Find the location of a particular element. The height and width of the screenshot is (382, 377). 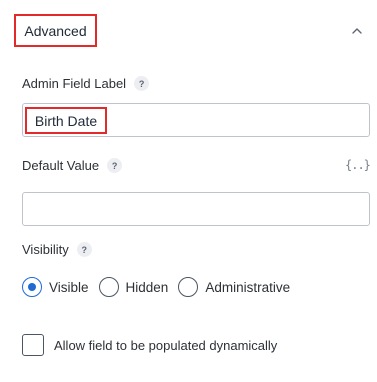

admin-field-label-value-text: Birth Date is located at coordinates (66, 120).